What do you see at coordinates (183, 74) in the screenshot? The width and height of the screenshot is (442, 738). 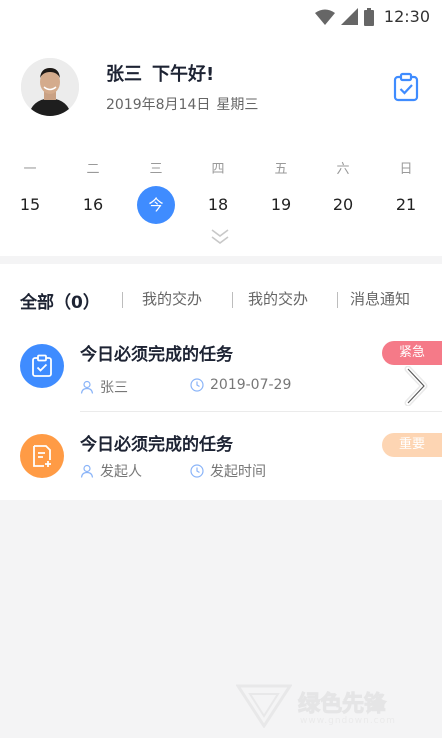 I see `greeting-text: 下午好!` at bounding box center [183, 74].